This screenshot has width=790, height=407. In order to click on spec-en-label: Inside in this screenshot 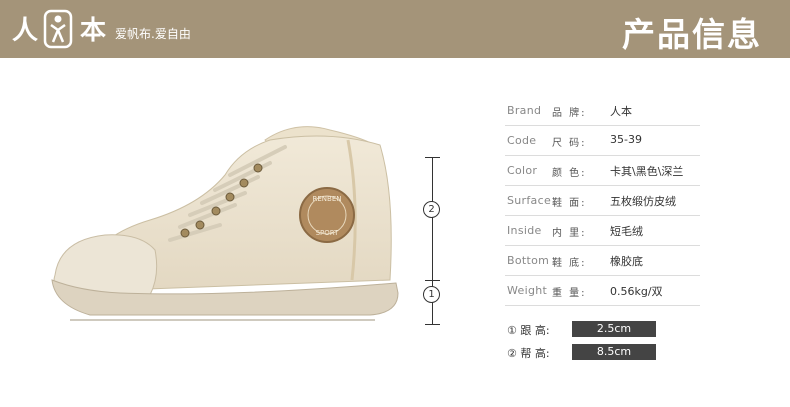, I will do `click(524, 230)`.